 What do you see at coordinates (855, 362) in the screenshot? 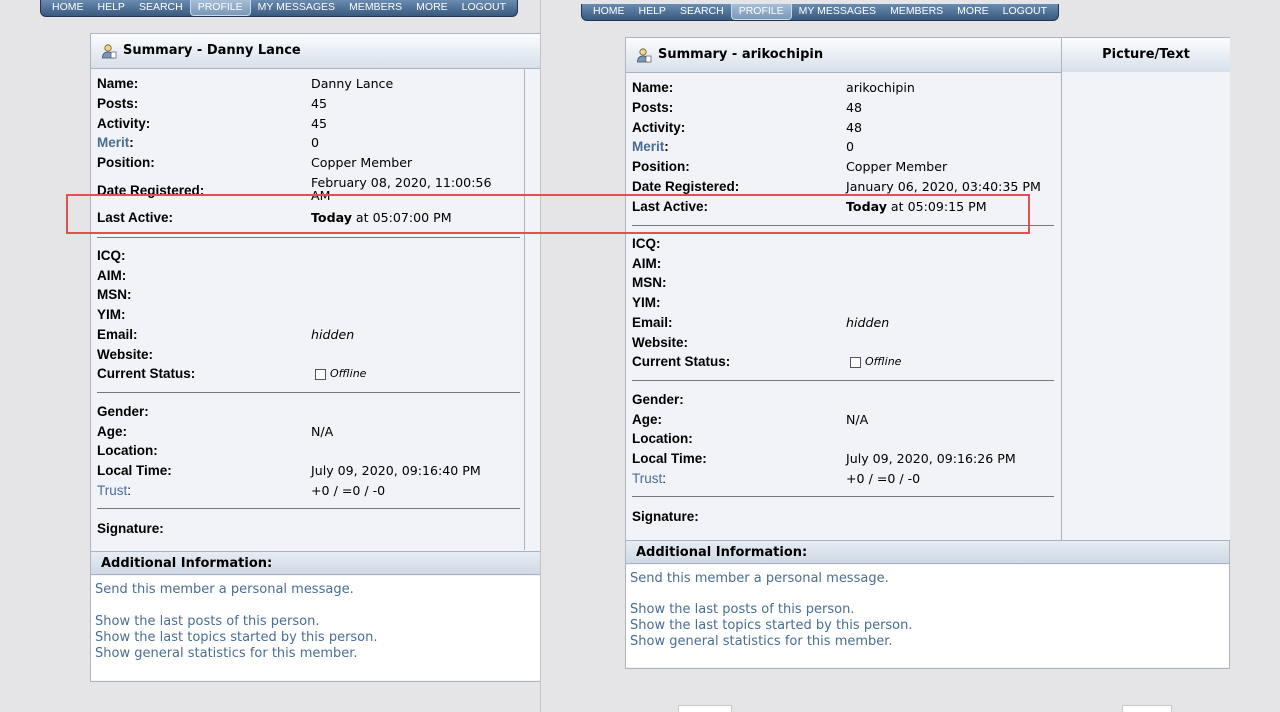
I see `offline-status-icon` at bounding box center [855, 362].